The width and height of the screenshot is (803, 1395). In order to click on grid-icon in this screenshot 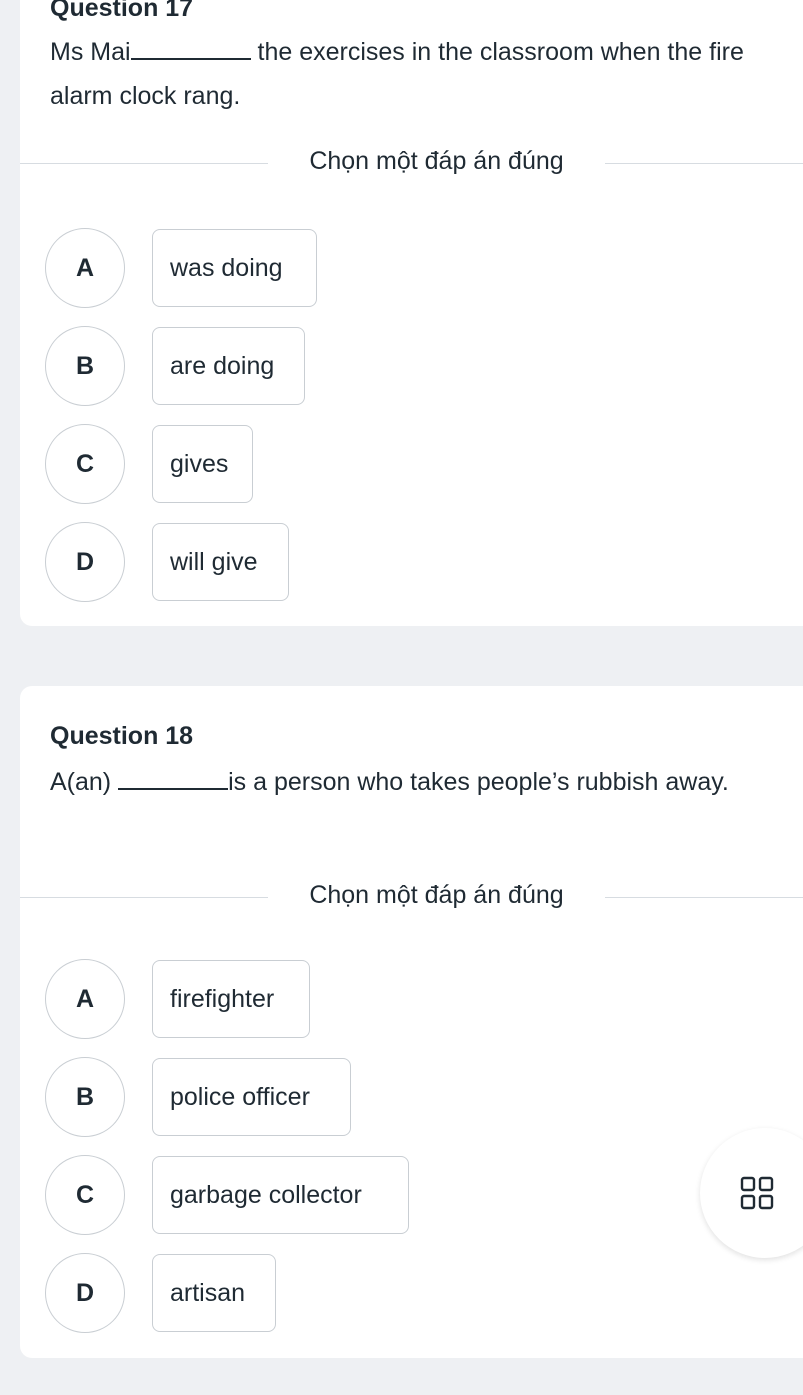, I will do `click(757, 1193)`.